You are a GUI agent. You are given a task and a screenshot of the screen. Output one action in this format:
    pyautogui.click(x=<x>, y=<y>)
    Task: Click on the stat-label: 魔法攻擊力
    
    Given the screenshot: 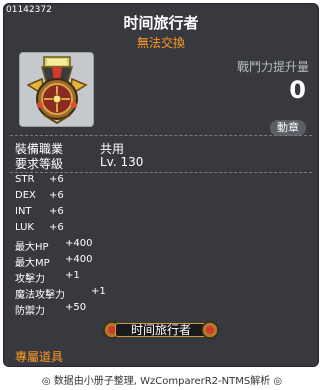 What is the action you would take?
    pyautogui.click(x=40, y=295)
    